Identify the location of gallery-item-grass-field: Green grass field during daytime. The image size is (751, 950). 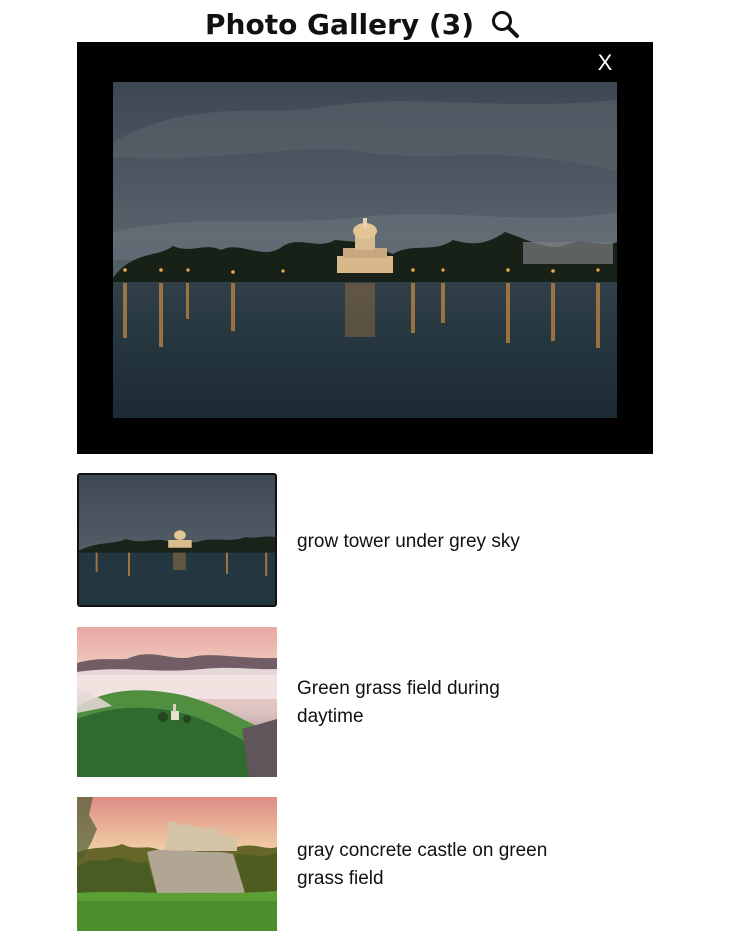
(337, 702).